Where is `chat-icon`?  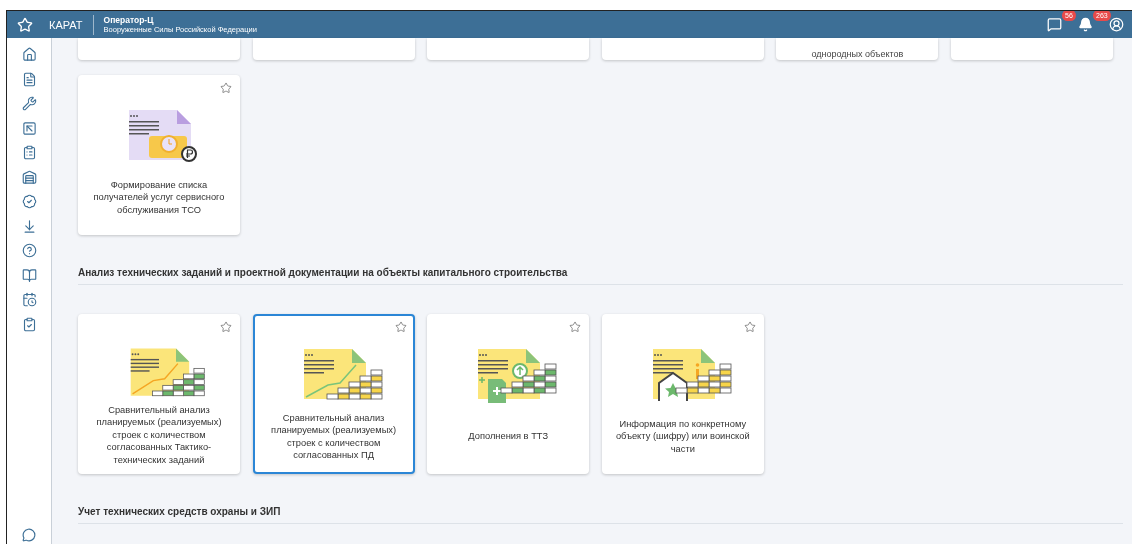
chat-icon is located at coordinates (29, 535).